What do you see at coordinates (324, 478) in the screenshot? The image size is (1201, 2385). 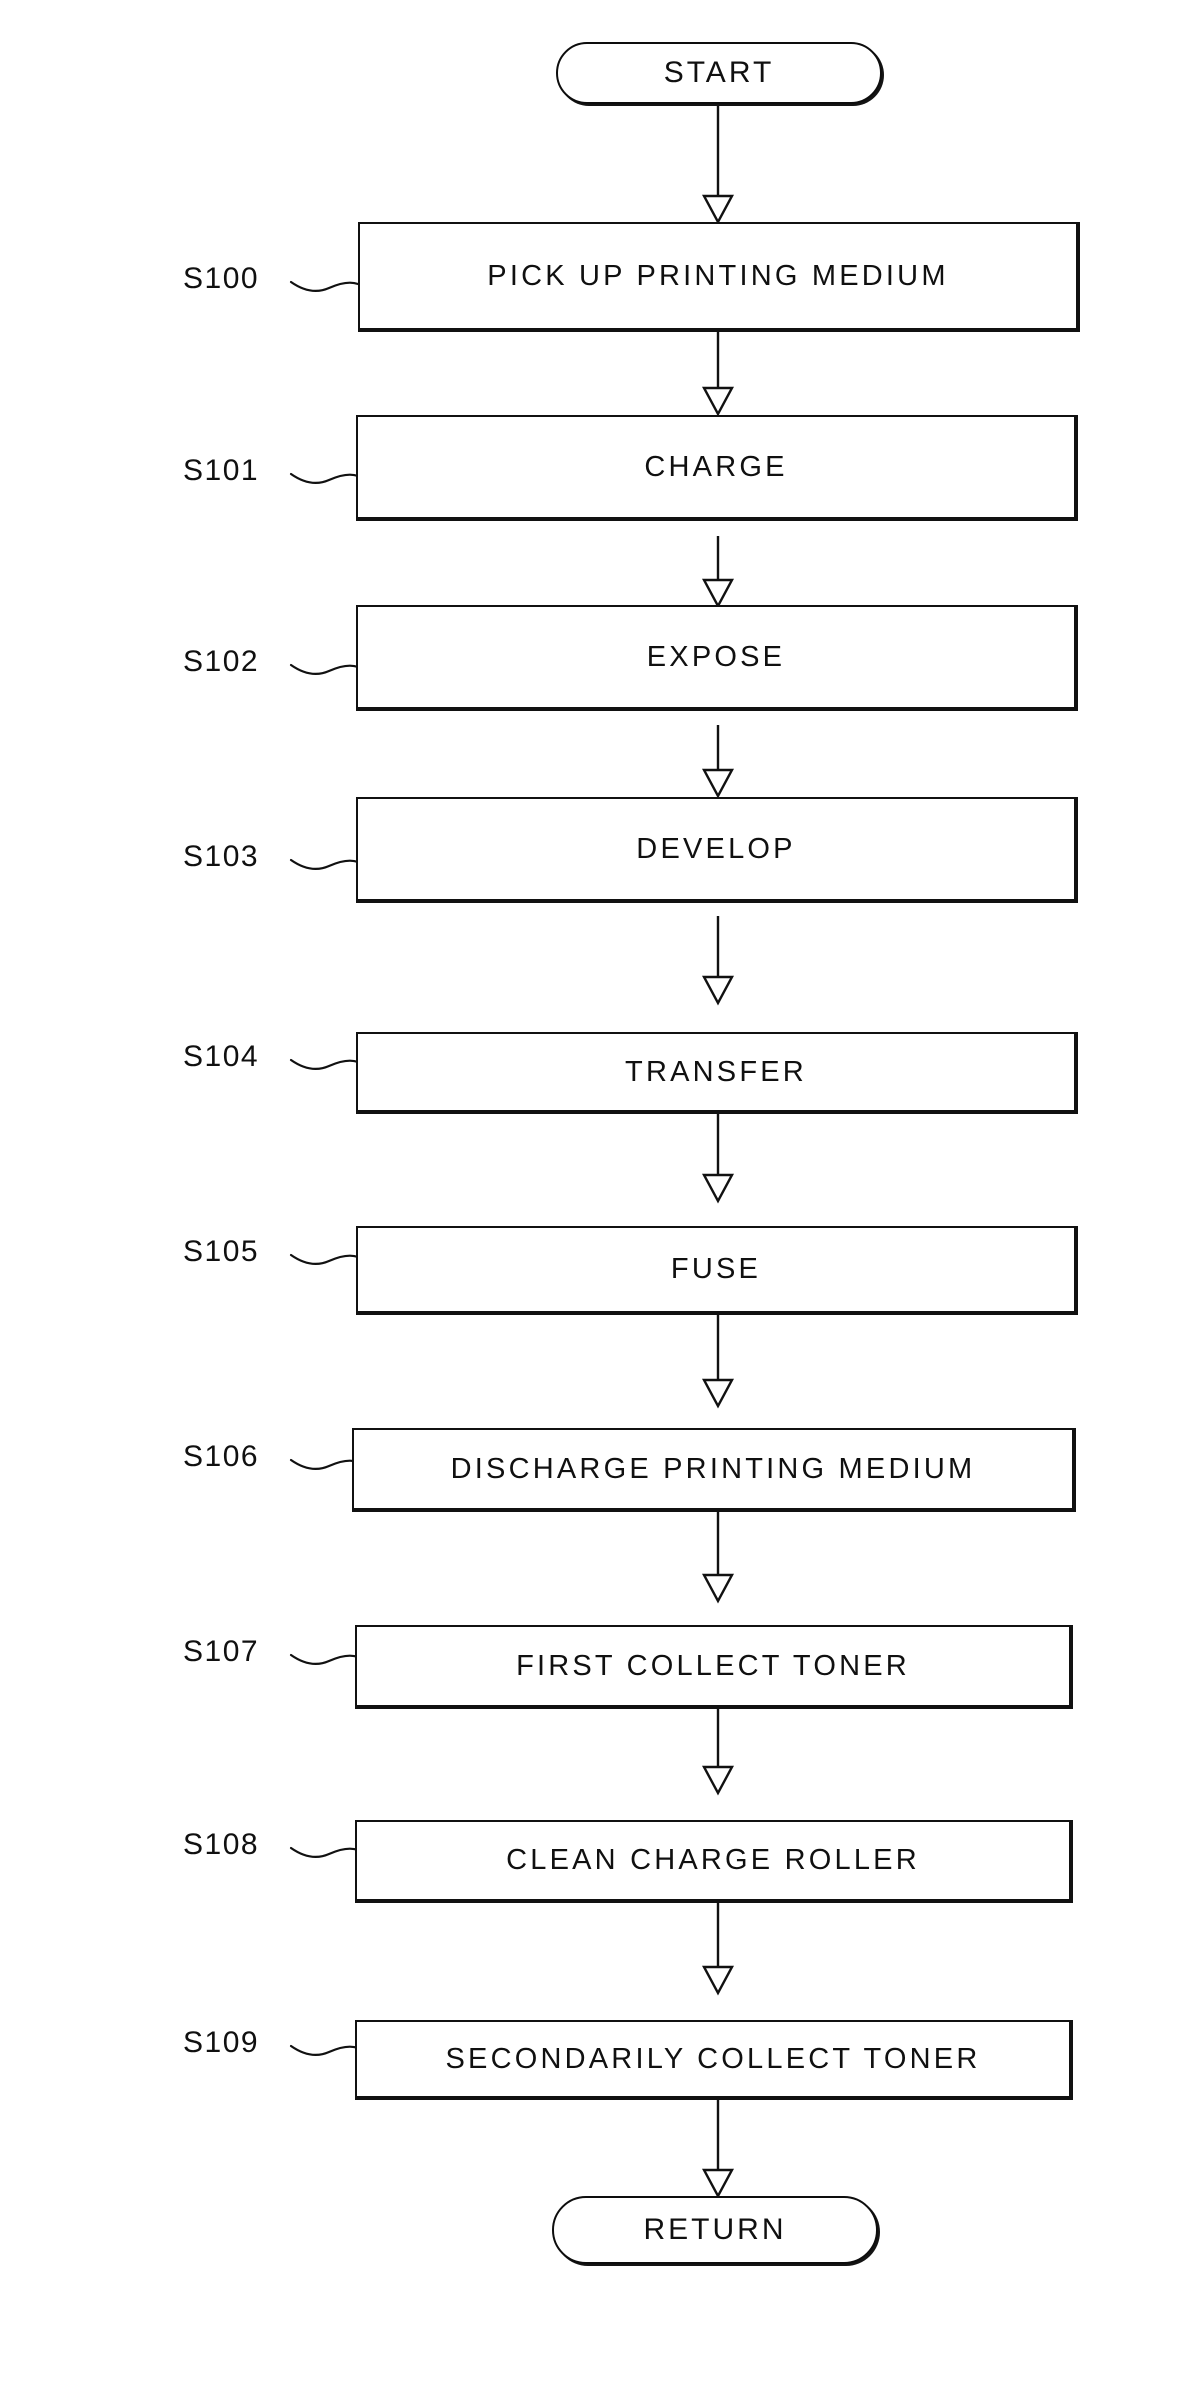 I see `leader-line-s101` at bounding box center [324, 478].